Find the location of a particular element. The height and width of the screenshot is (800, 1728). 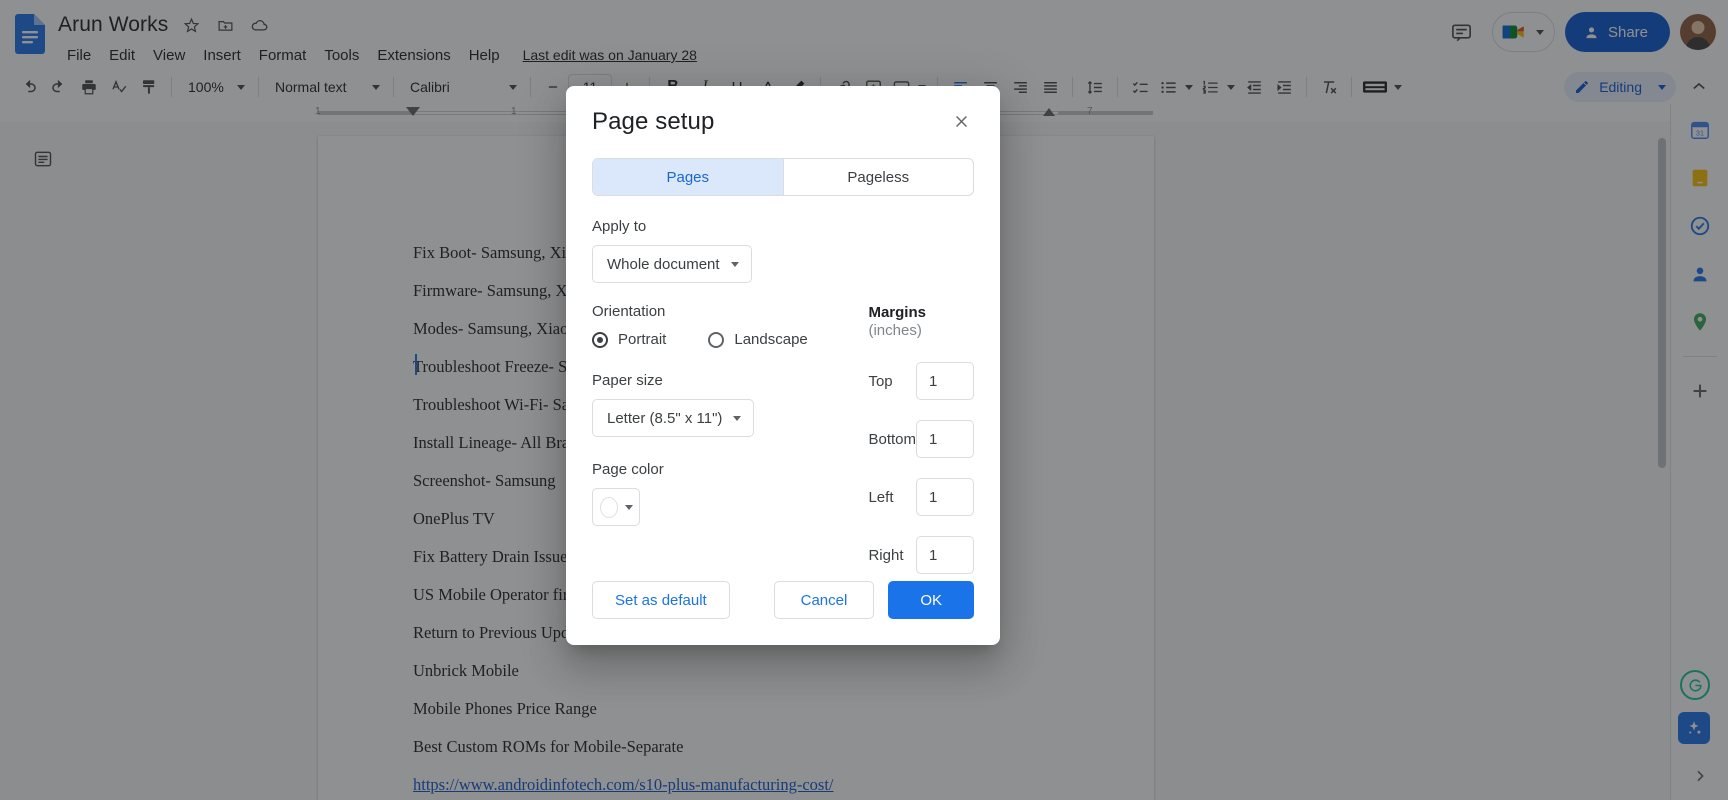

orientation-label: Orientation is located at coordinates (629, 311).